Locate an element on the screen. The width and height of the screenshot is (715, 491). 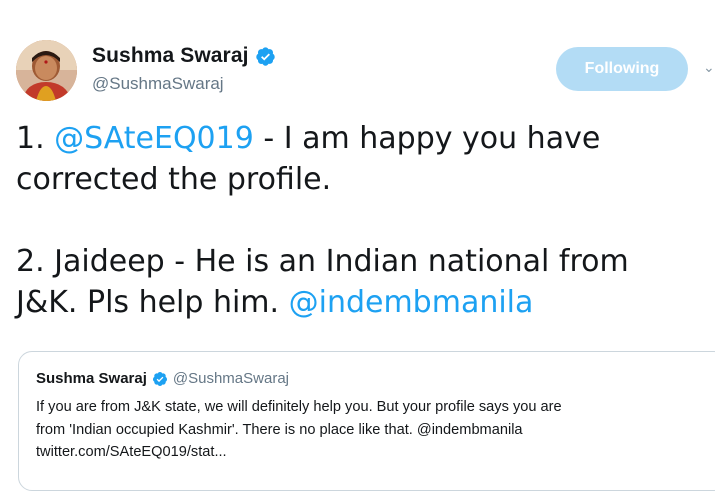
quoted-author-handle: @SushmaSwaraj is located at coordinates (230, 378).